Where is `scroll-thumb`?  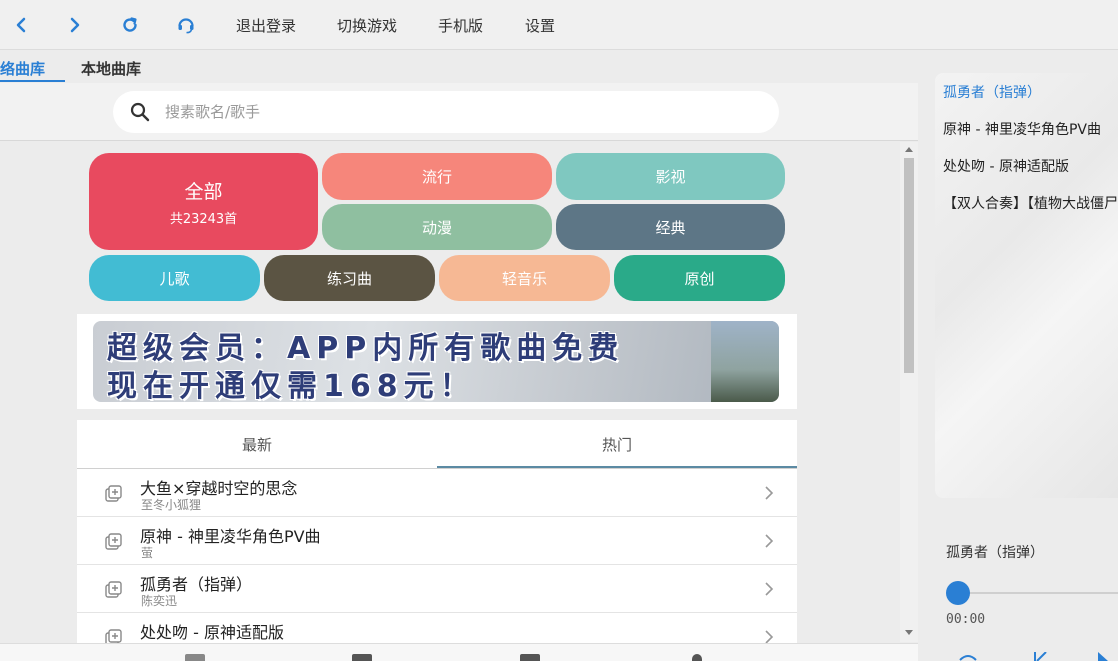
scroll-thumb is located at coordinates (909, 265).